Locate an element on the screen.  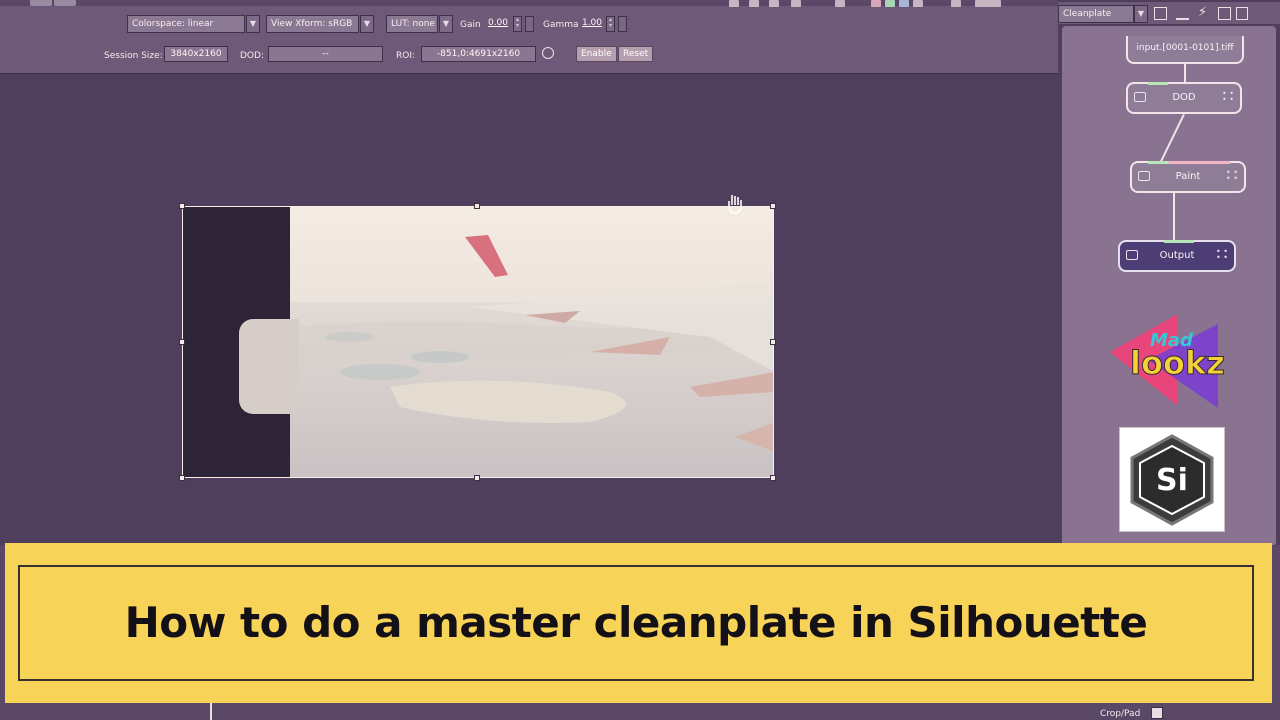
lightning-icon: ⚡ is located at coordinates (1202, 13).